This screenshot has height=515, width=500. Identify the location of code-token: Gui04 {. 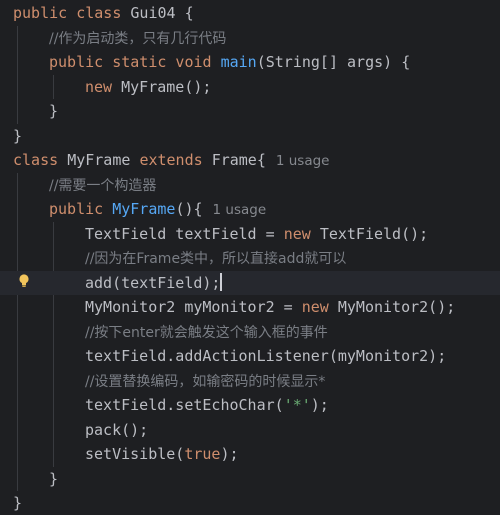
(162, 13).